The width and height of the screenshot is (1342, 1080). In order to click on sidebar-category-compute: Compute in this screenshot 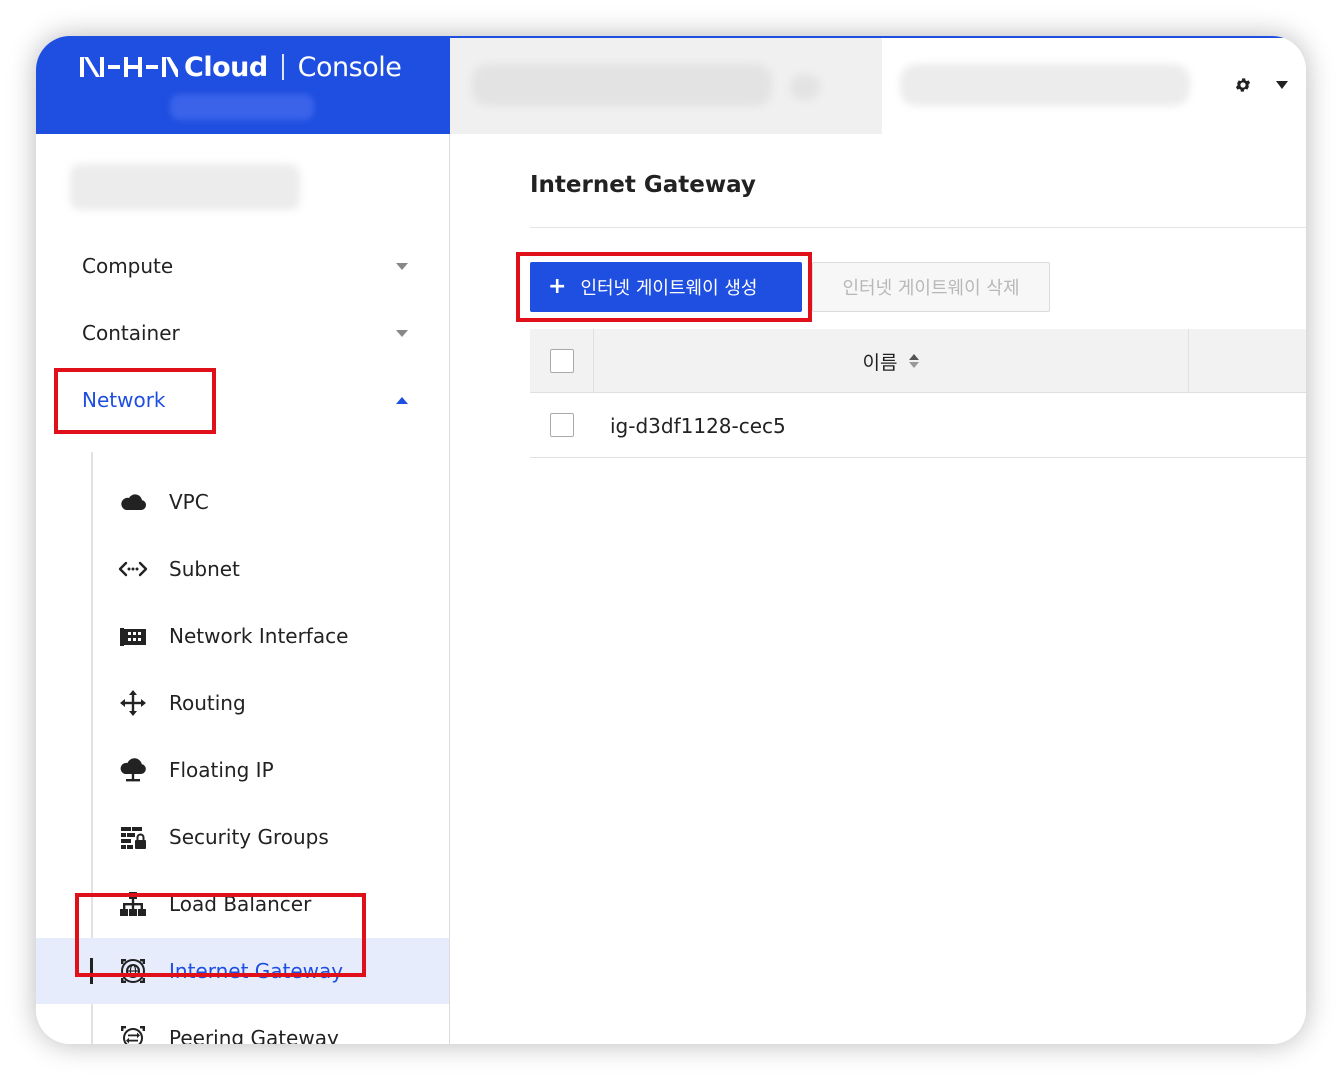, I will do `click(247, 266)`.